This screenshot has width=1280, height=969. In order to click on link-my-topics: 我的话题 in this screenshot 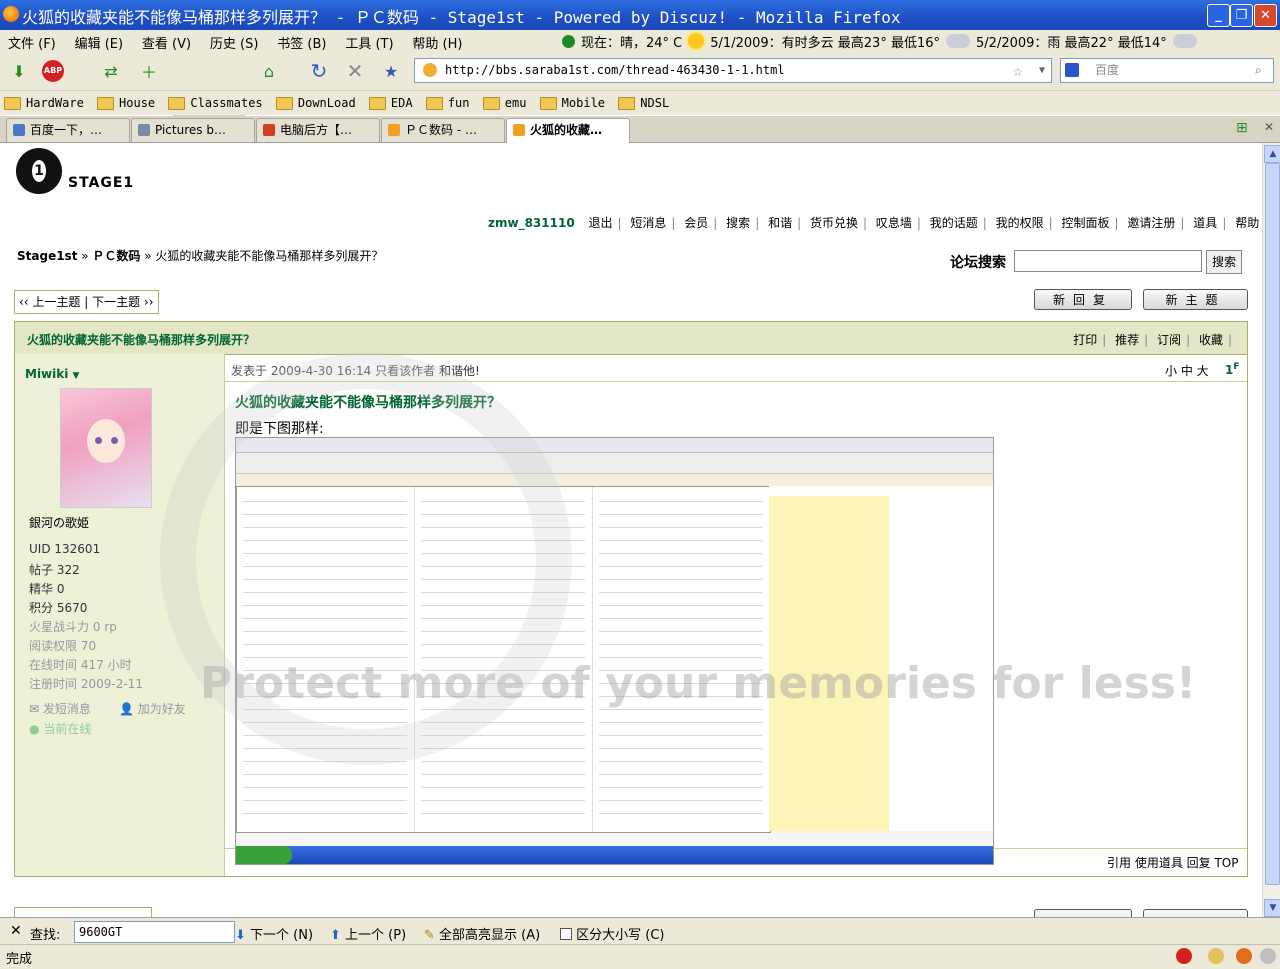, I will do `click(954, 223)`.